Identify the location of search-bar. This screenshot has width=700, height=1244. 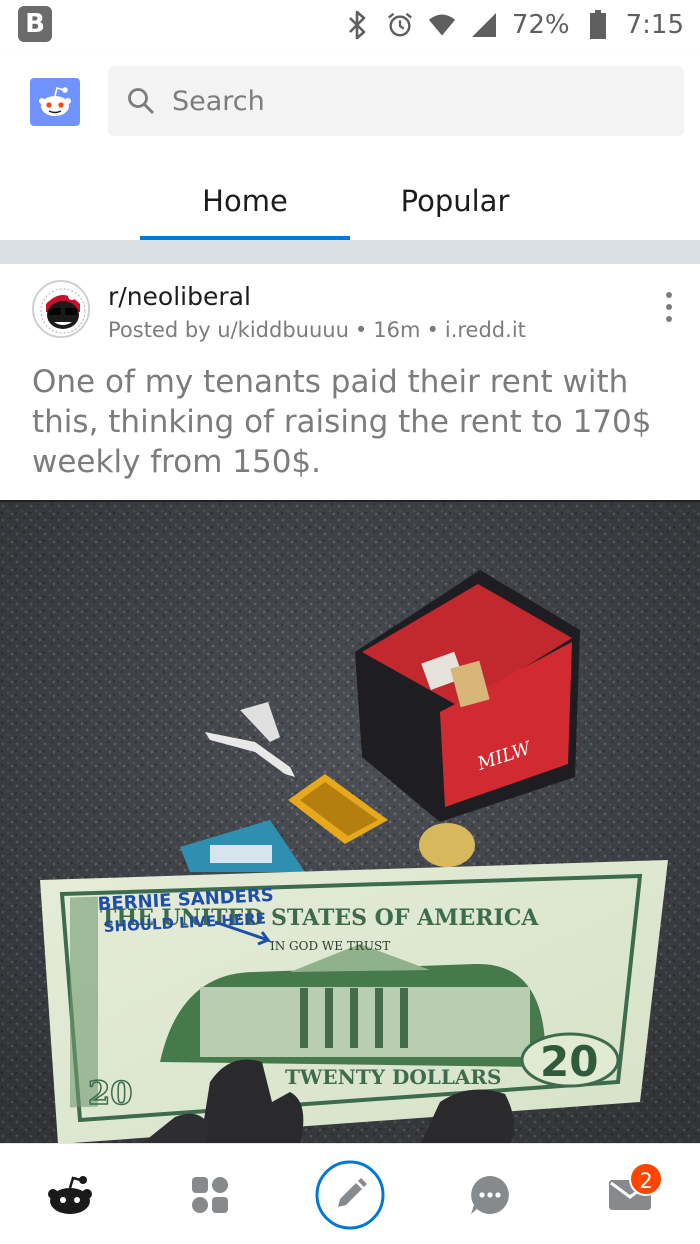
(396, 101).